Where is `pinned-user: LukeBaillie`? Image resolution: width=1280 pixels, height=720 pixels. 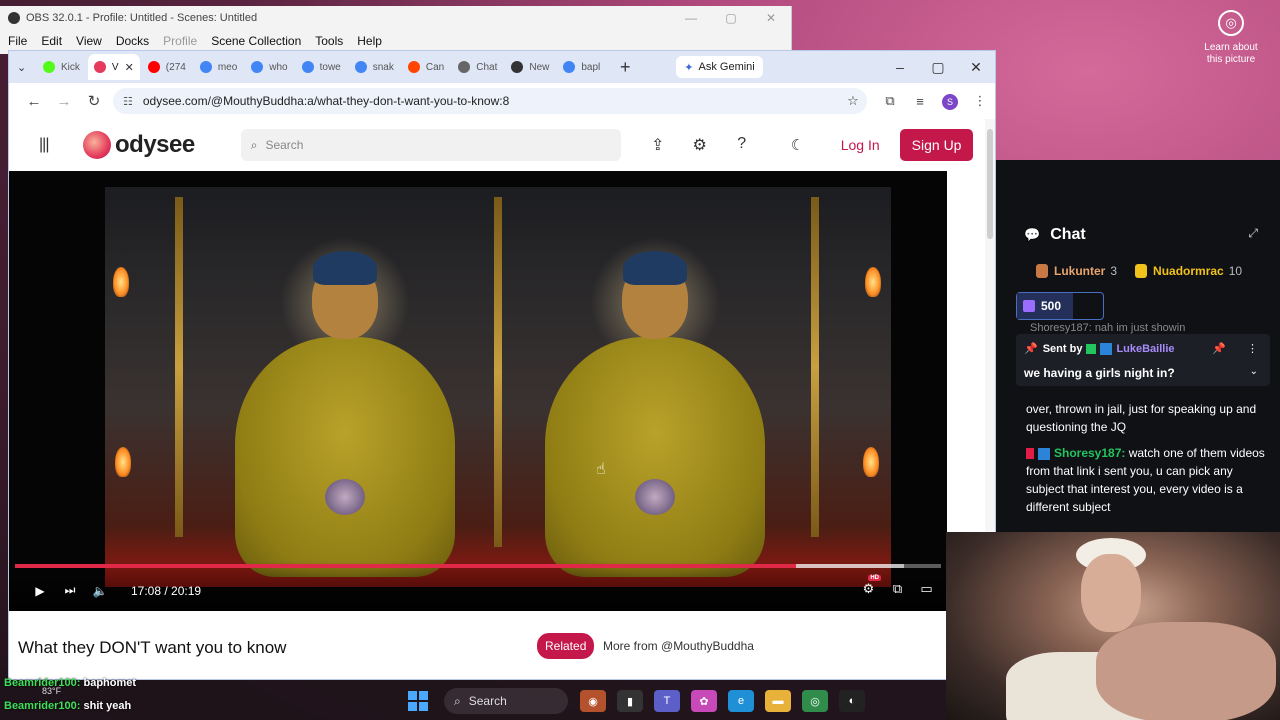 pinned-user: LukeBaillie is located at coordinates (1145, 349).